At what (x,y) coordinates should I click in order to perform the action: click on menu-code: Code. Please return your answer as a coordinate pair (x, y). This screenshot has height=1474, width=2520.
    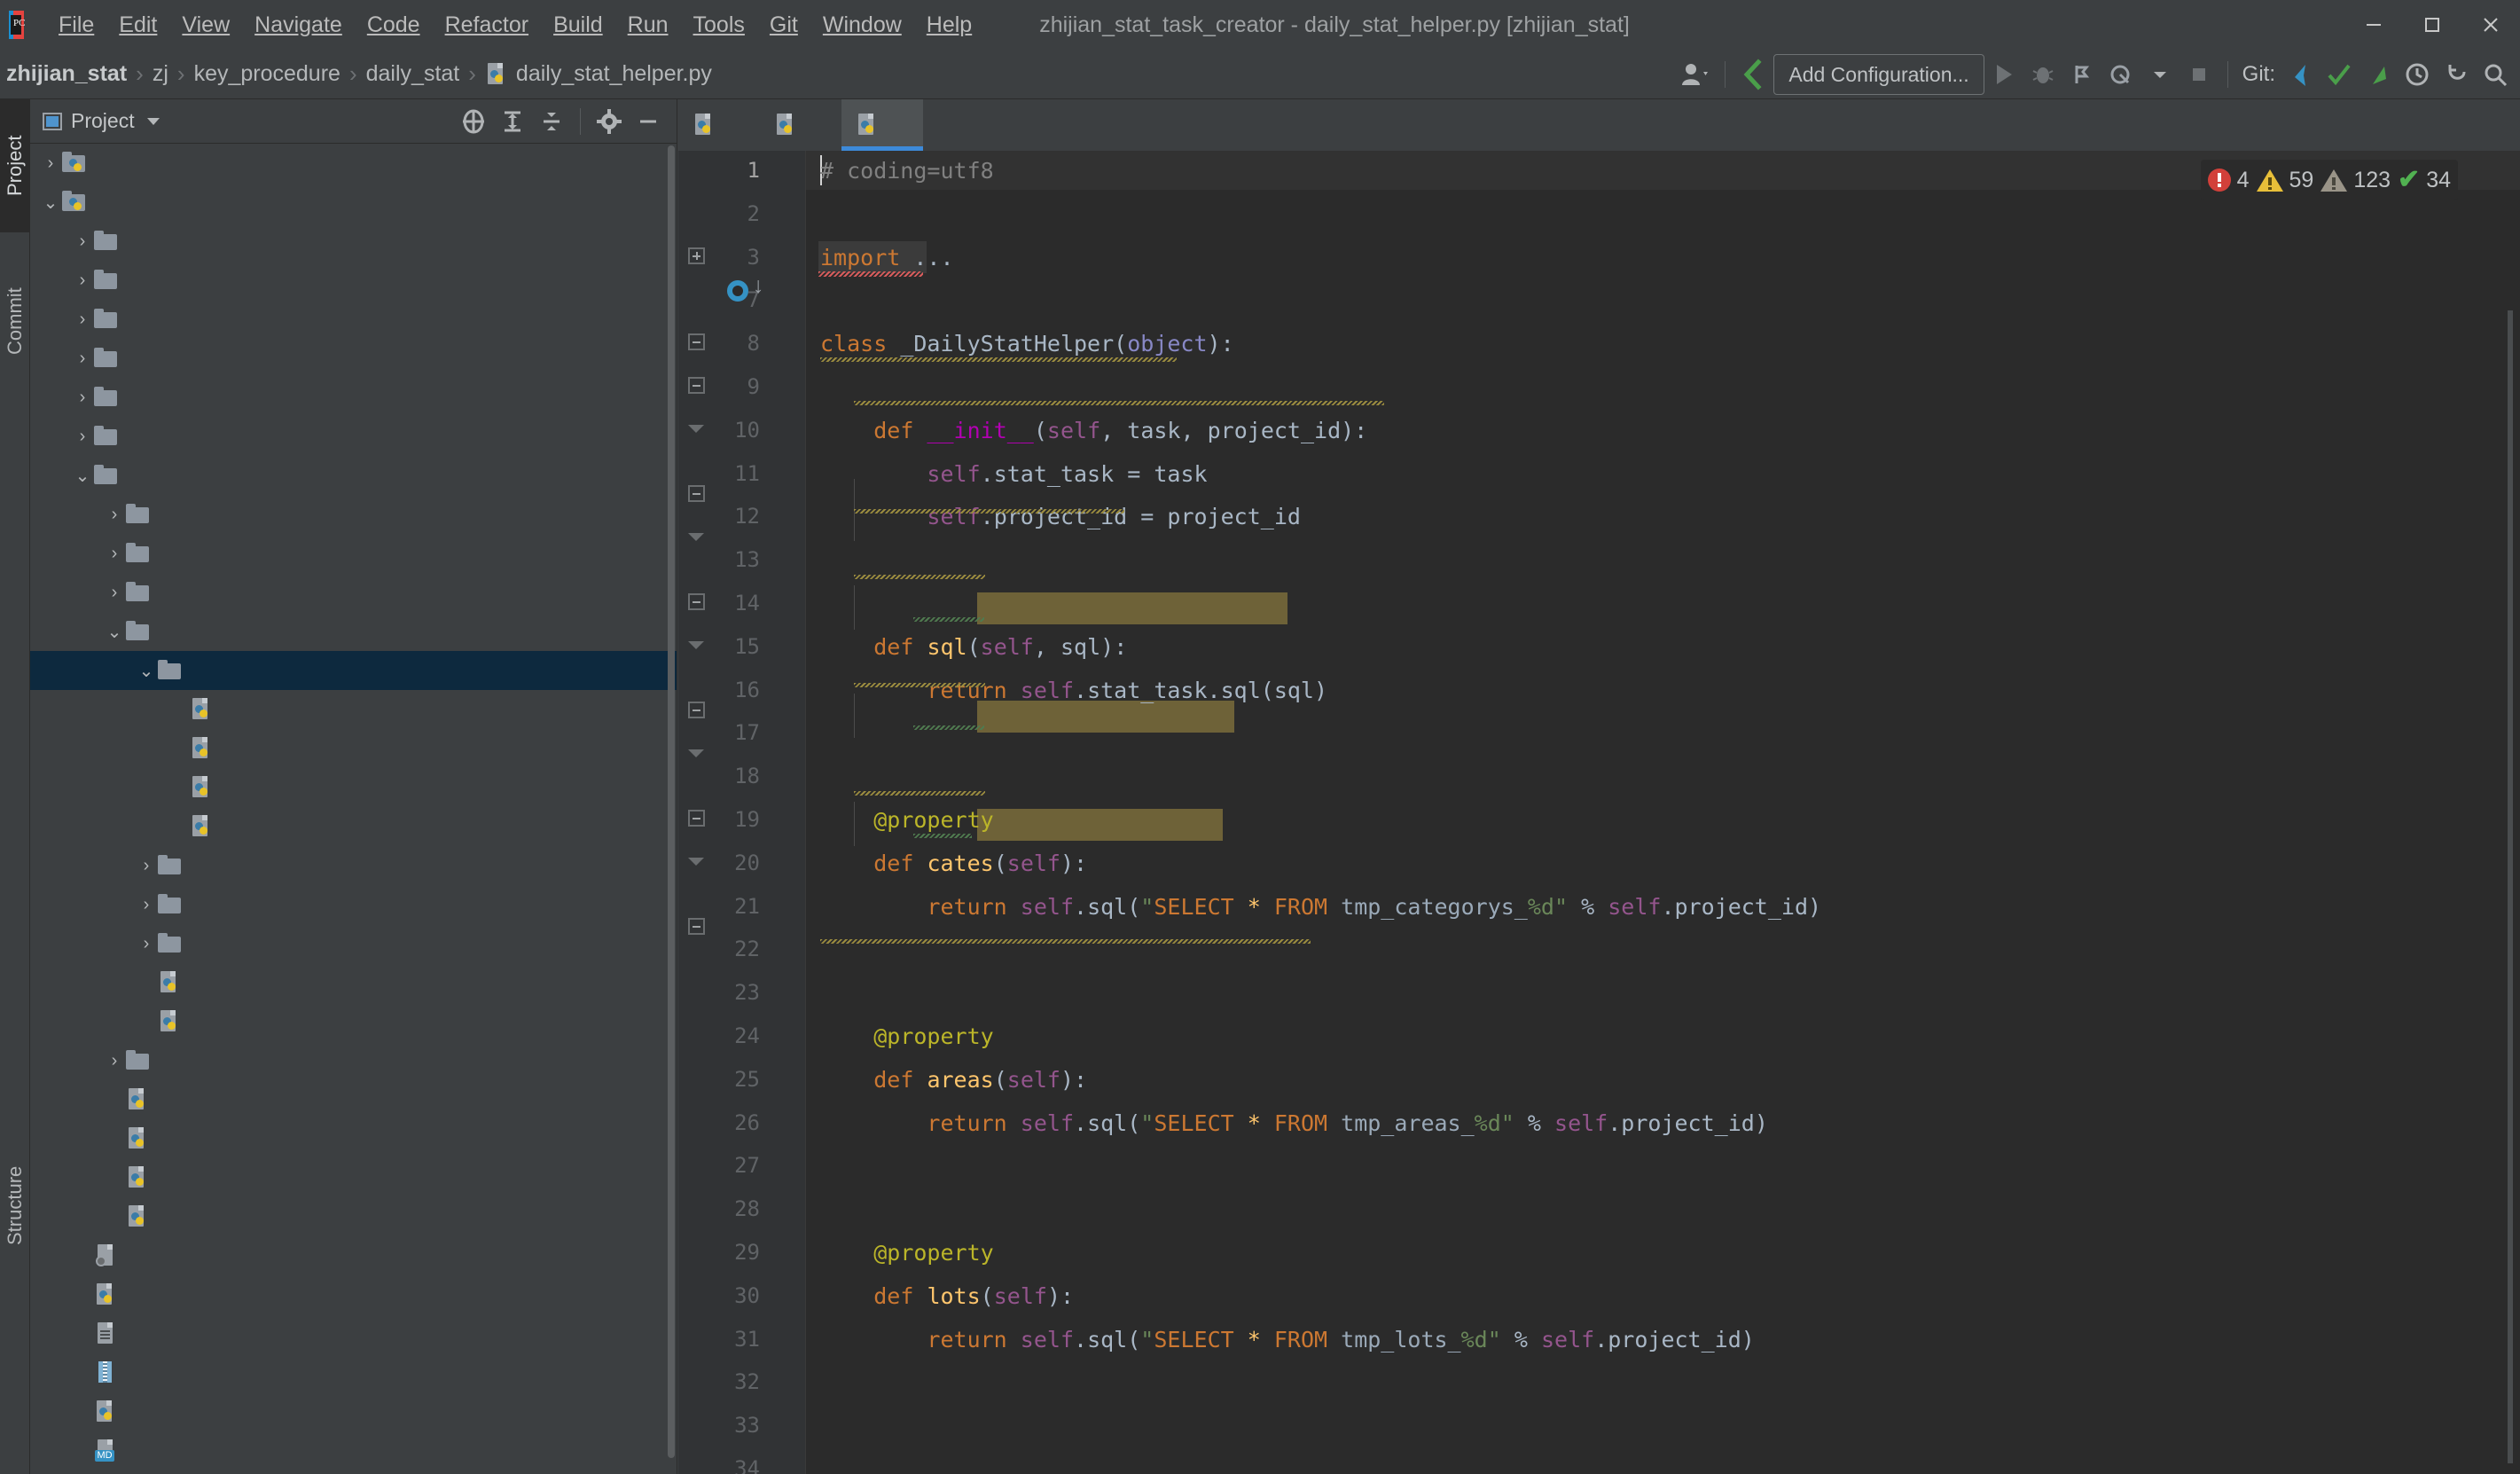
    Looking at the image, I should click on (394, 25).